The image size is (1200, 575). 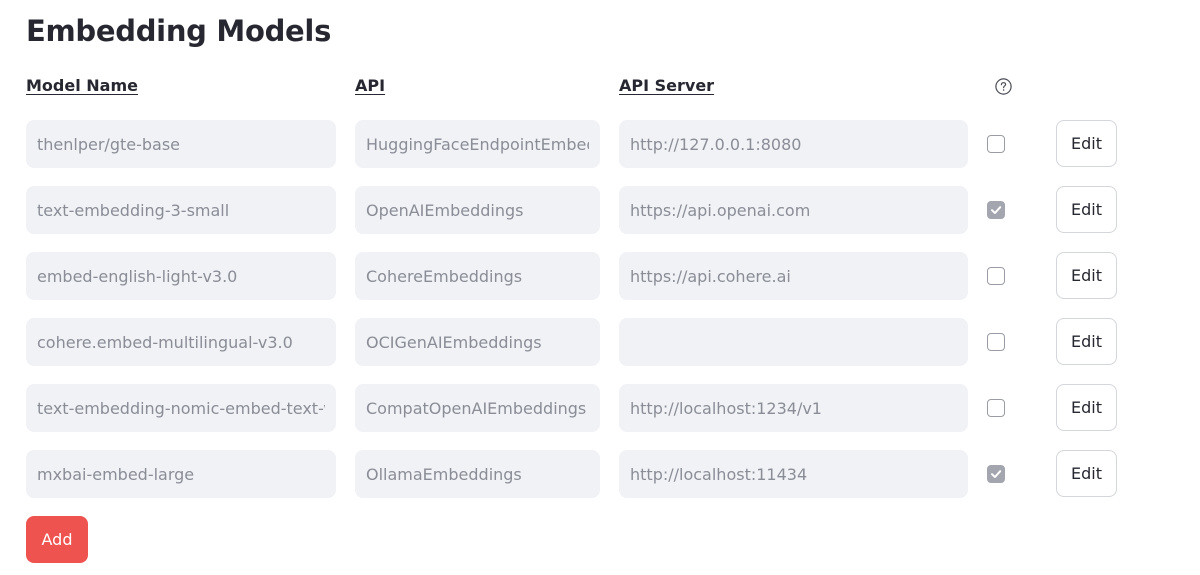 I want to click on model-name-field: text-embedding-nomic-embed-text-v1.5, so click(x=181, y=408).